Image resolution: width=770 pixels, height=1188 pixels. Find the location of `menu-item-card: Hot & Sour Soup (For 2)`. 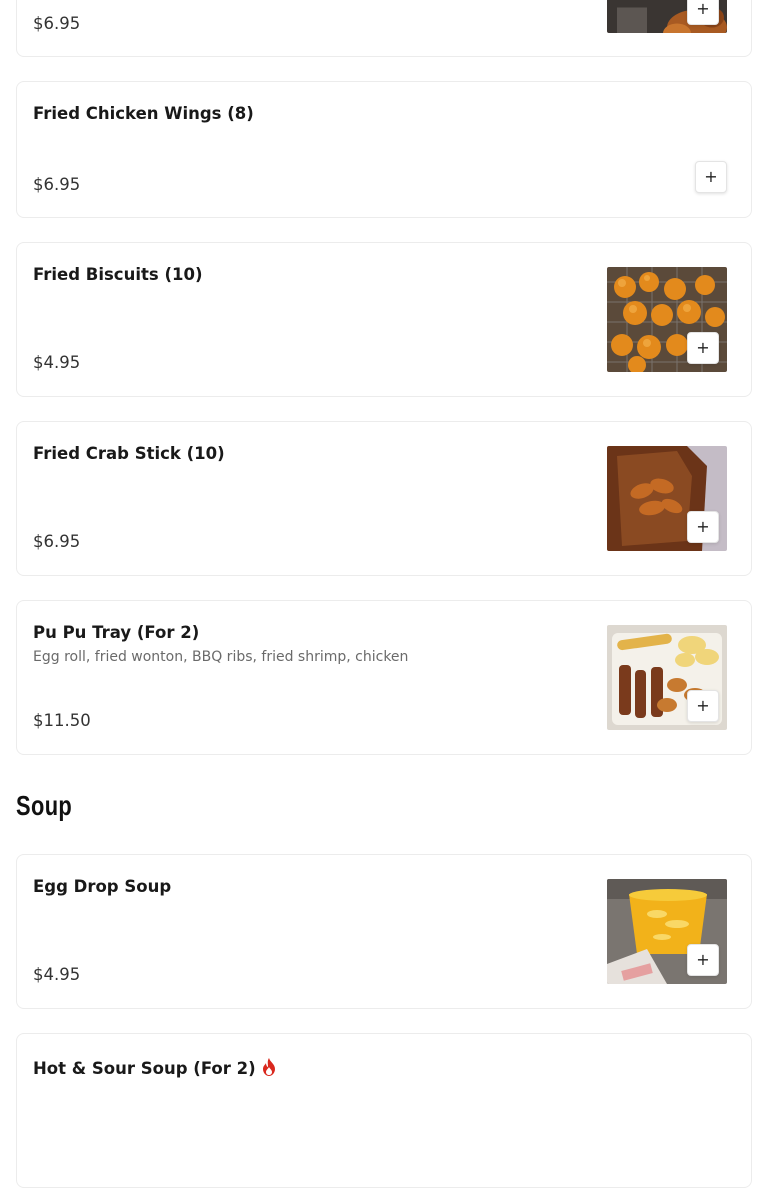

menu-item-card: Hot & Sour Soup (For 2) is located at coordinates (384, 1110).